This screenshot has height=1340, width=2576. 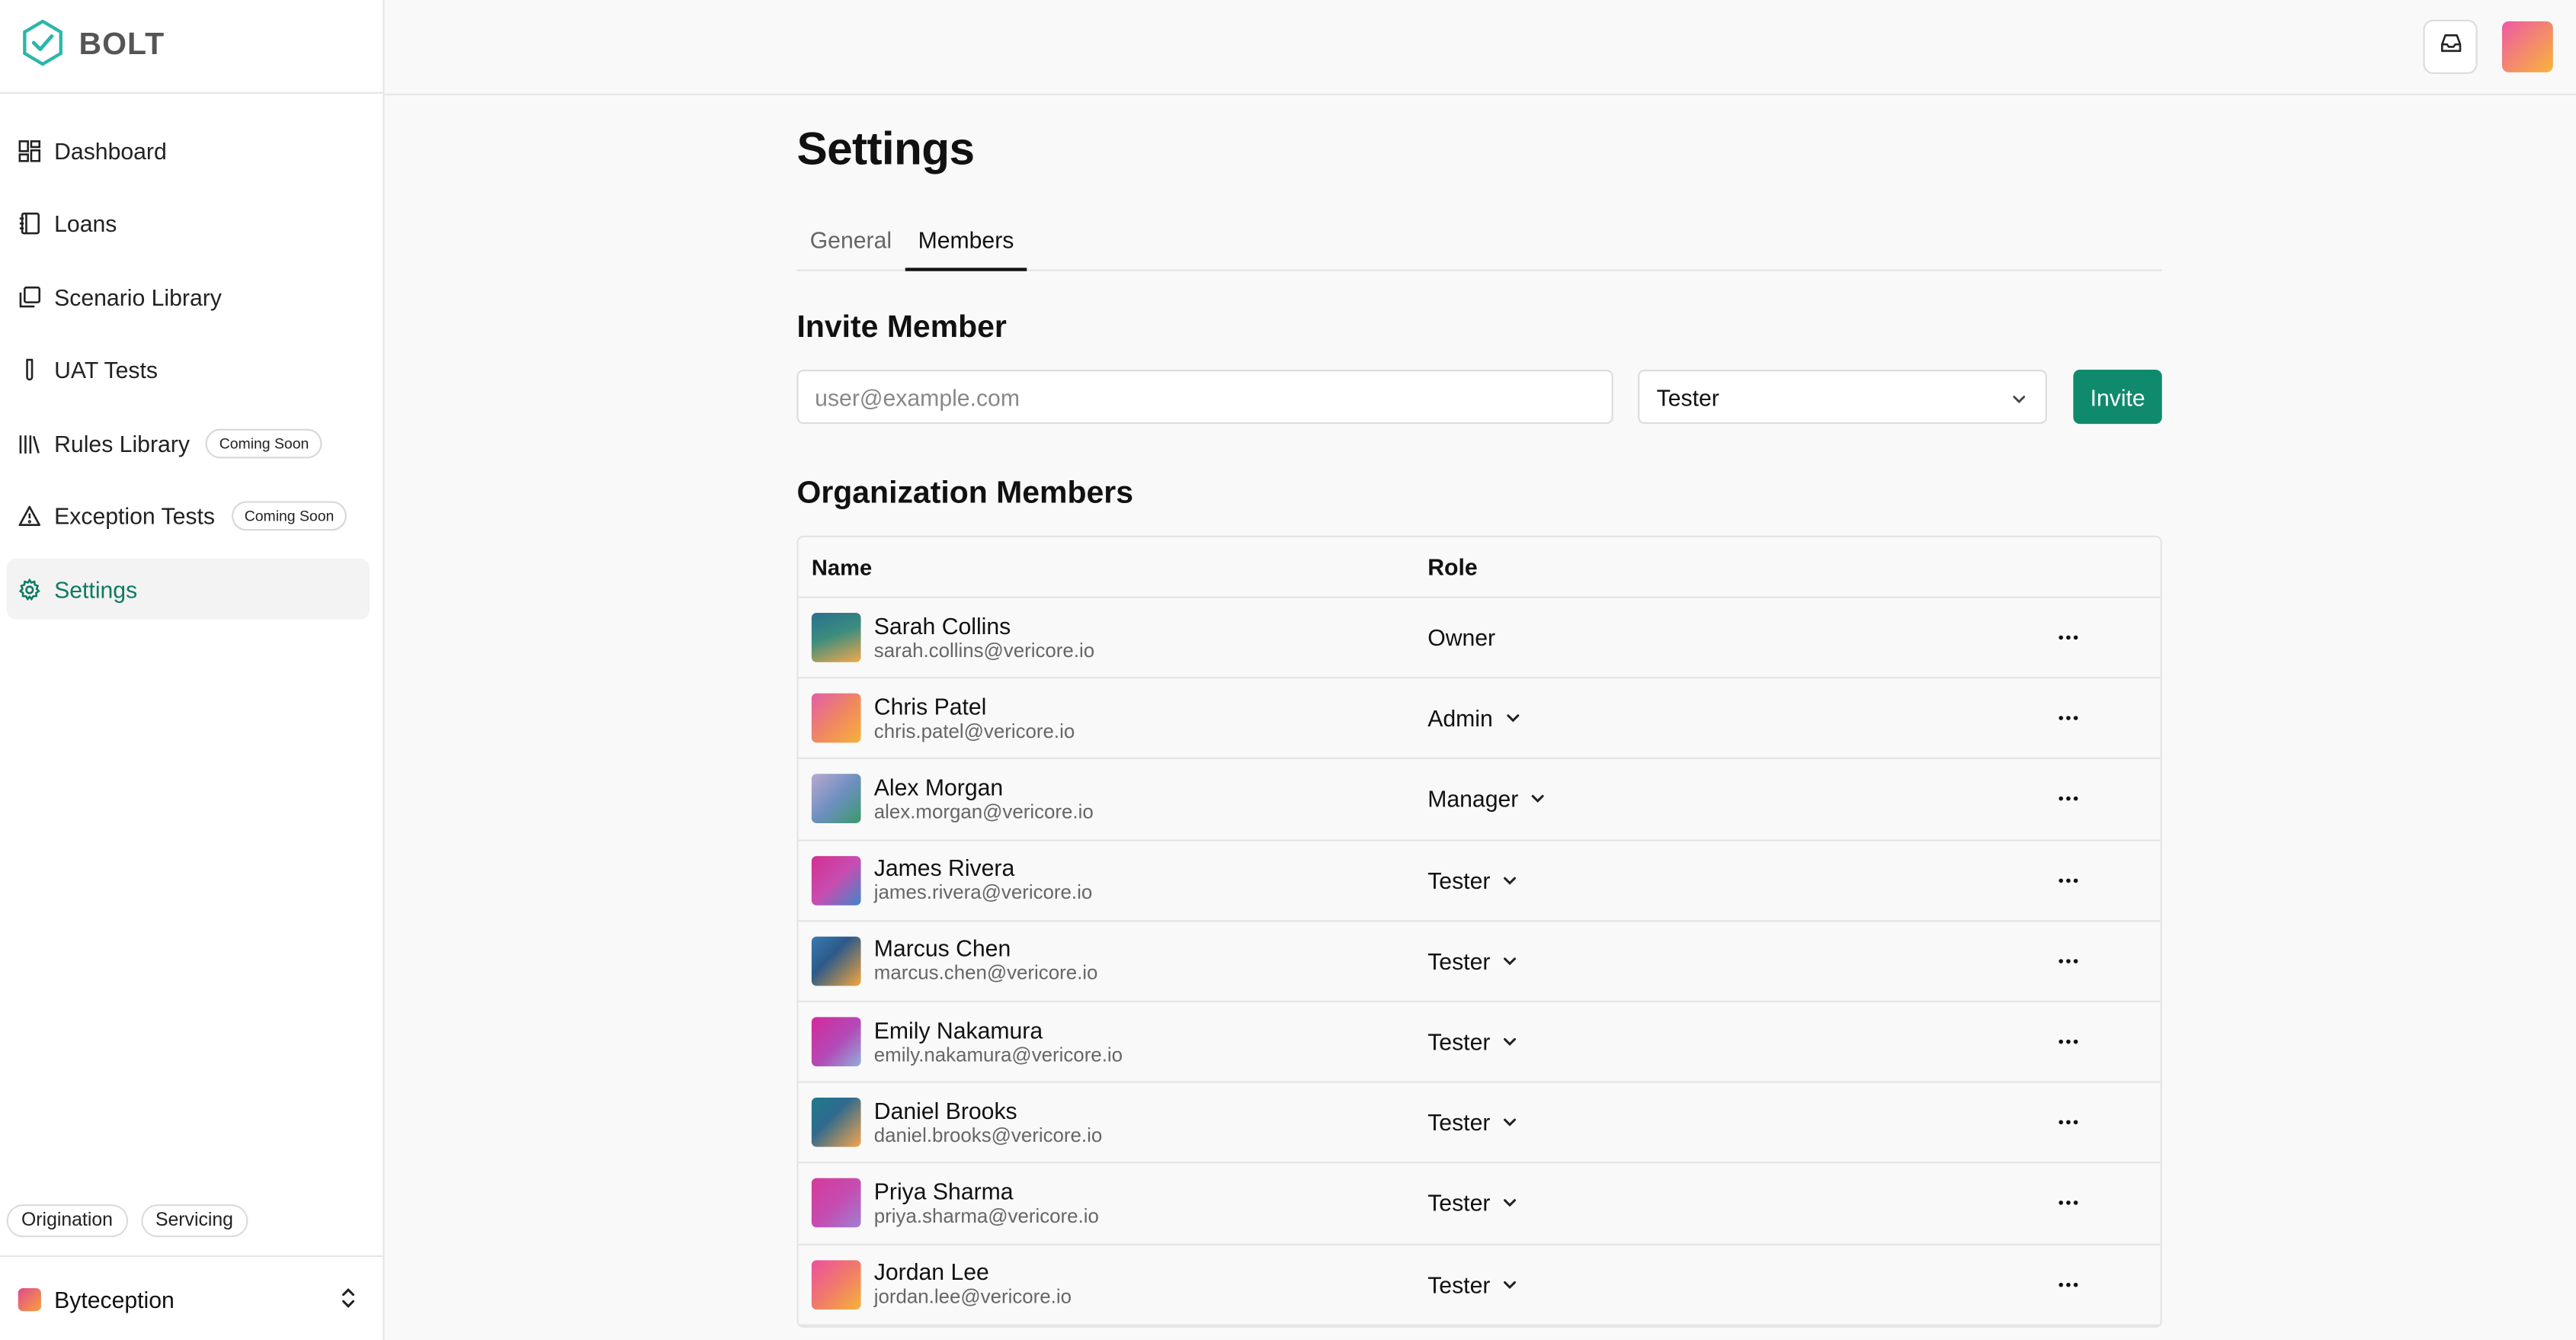 What do you see at coordinates (886, 149) in the screenshot?
I see `page-title: Settings` at bounding box center [886, 149].